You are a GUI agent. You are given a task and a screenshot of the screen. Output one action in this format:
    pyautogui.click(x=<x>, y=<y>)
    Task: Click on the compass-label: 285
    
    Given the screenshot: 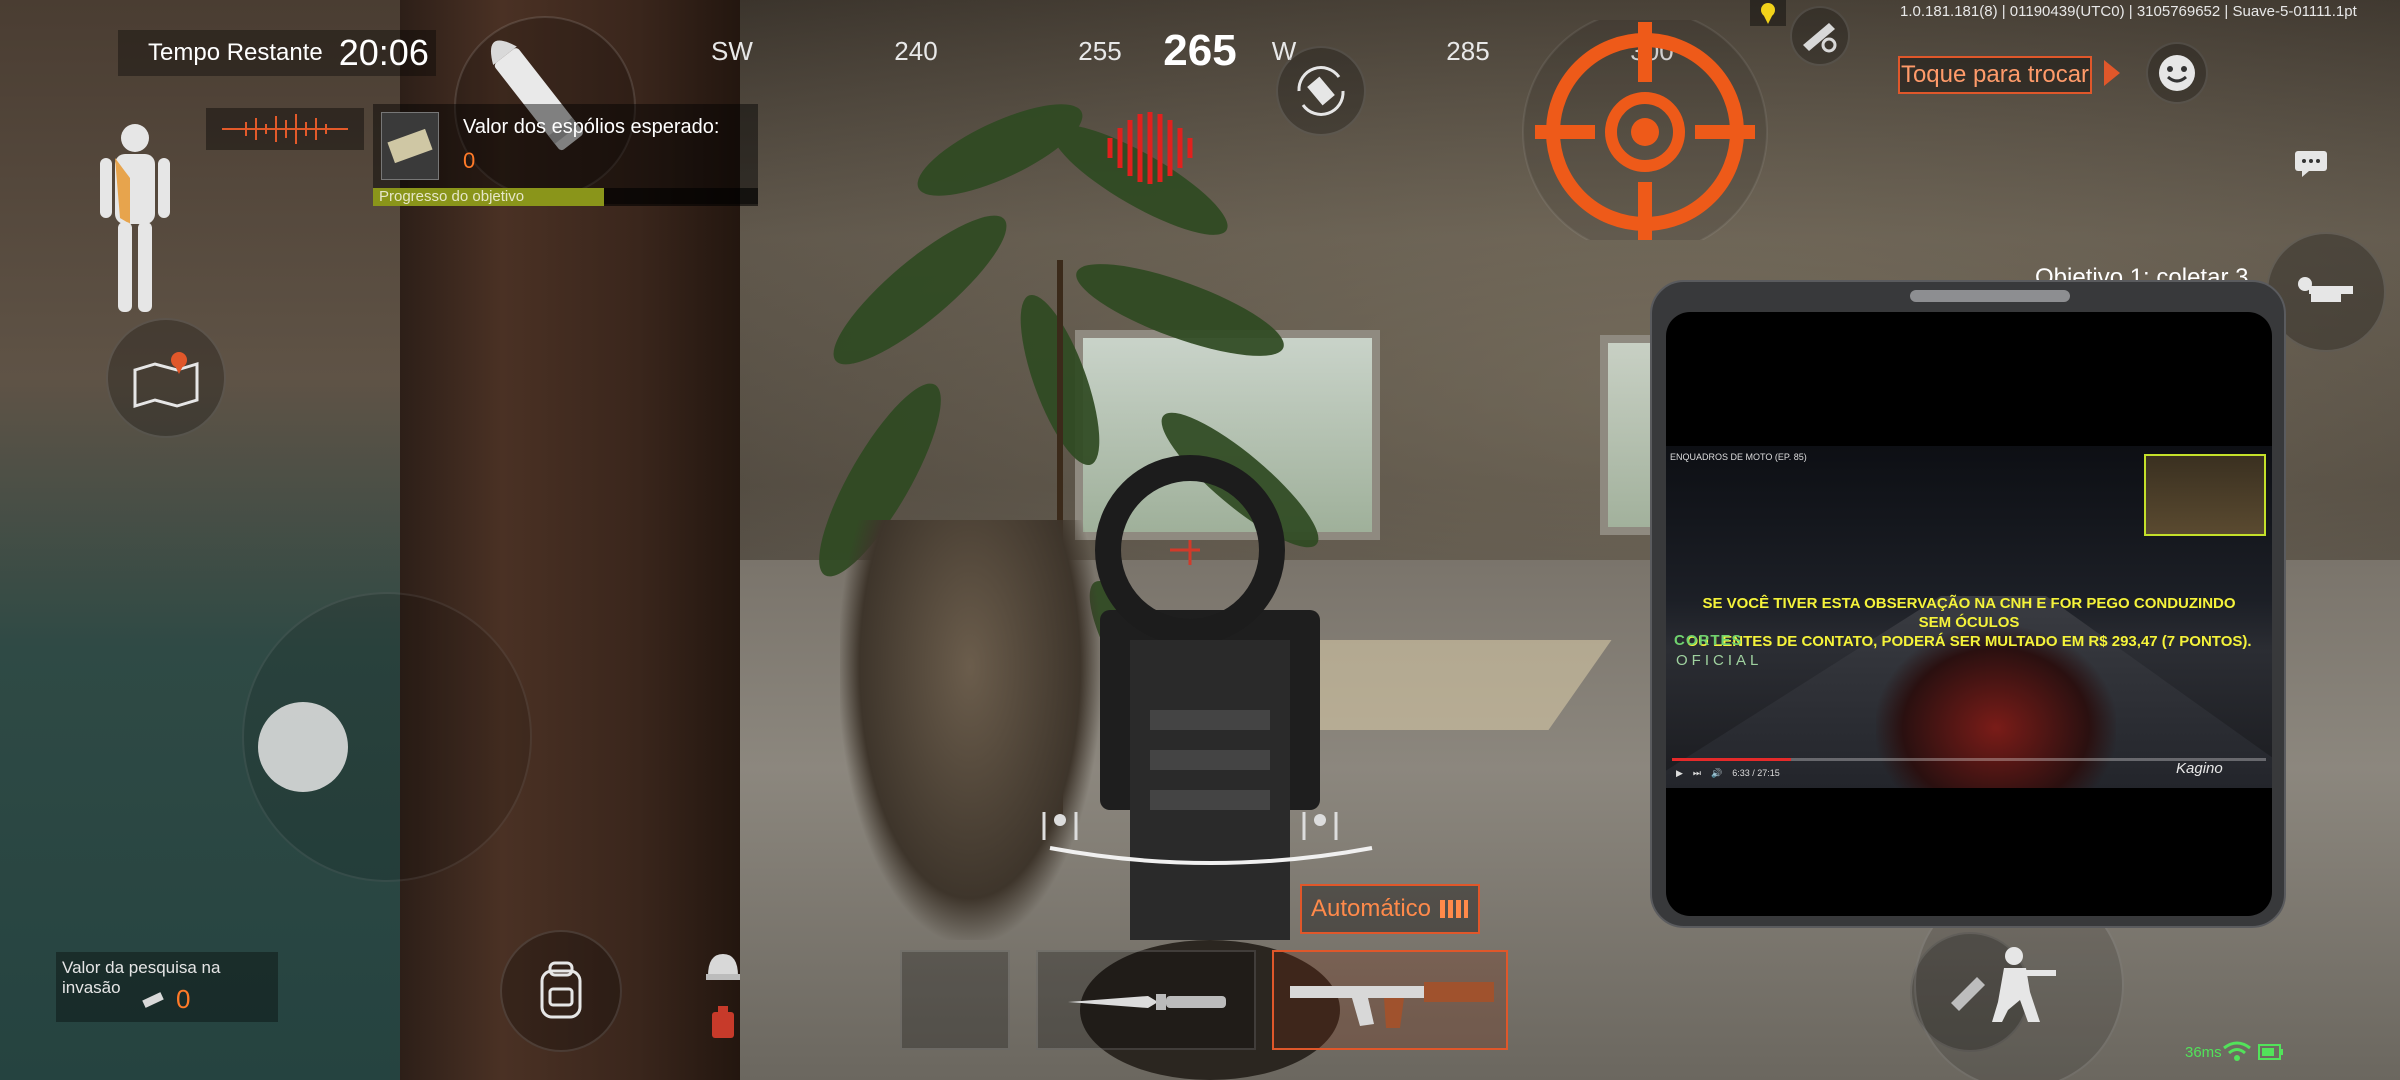 What is the action you would take?
    pyautogui.click(x=1468, y=51)
    